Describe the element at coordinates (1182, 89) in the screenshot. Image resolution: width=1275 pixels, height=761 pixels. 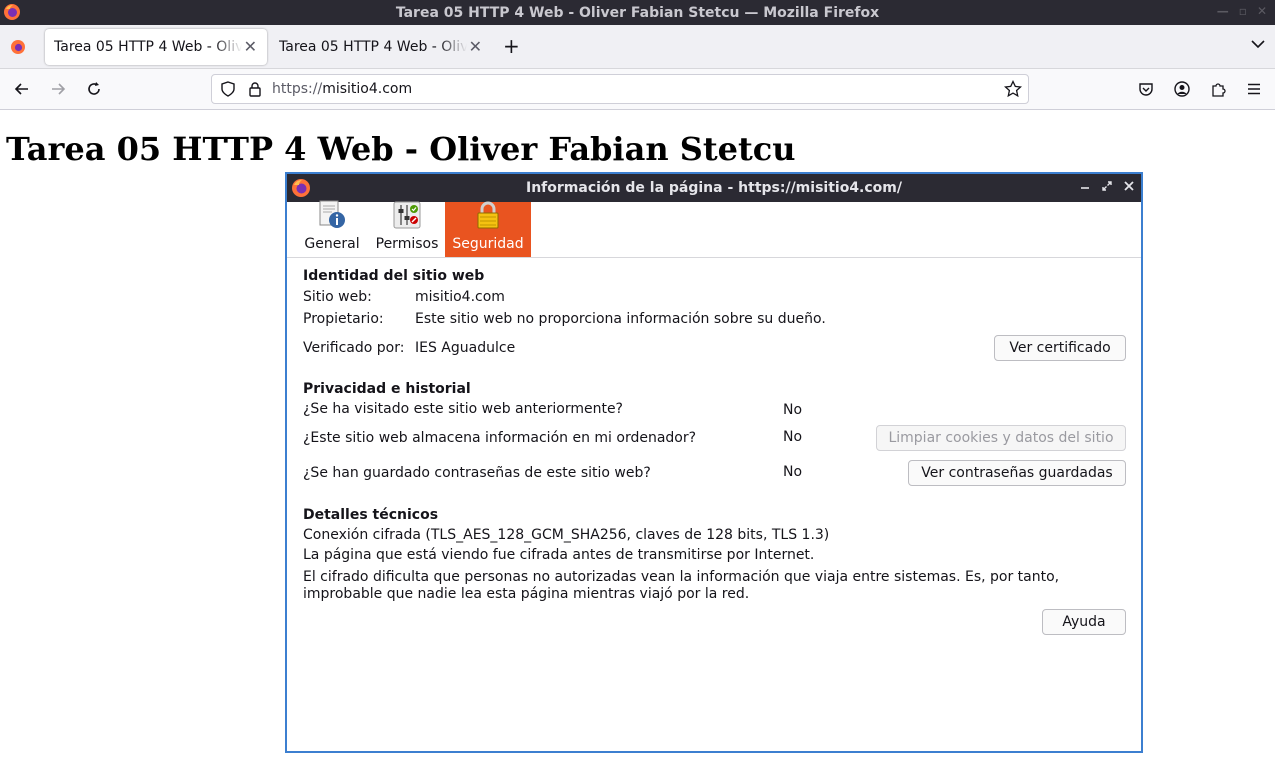
I see `account-icon` at that location.